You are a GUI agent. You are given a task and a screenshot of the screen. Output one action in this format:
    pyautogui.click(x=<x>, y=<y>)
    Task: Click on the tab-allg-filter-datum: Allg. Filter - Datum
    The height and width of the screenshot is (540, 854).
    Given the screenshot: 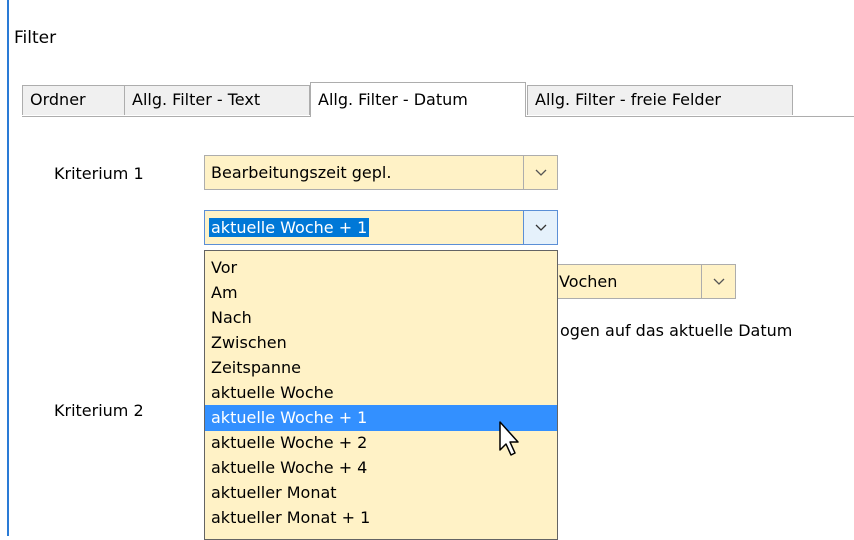 What is the action you would take?
    pyautogui.click(x=418, y=99)
    